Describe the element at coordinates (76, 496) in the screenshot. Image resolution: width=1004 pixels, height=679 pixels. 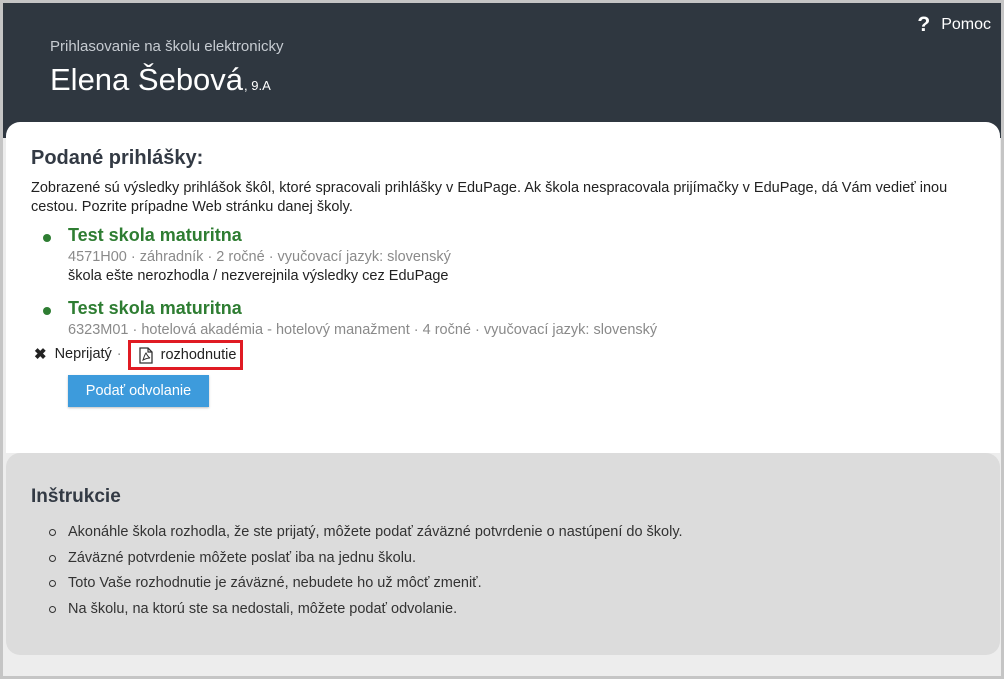
I see `instructions-title: Inštrukcie` at that location.